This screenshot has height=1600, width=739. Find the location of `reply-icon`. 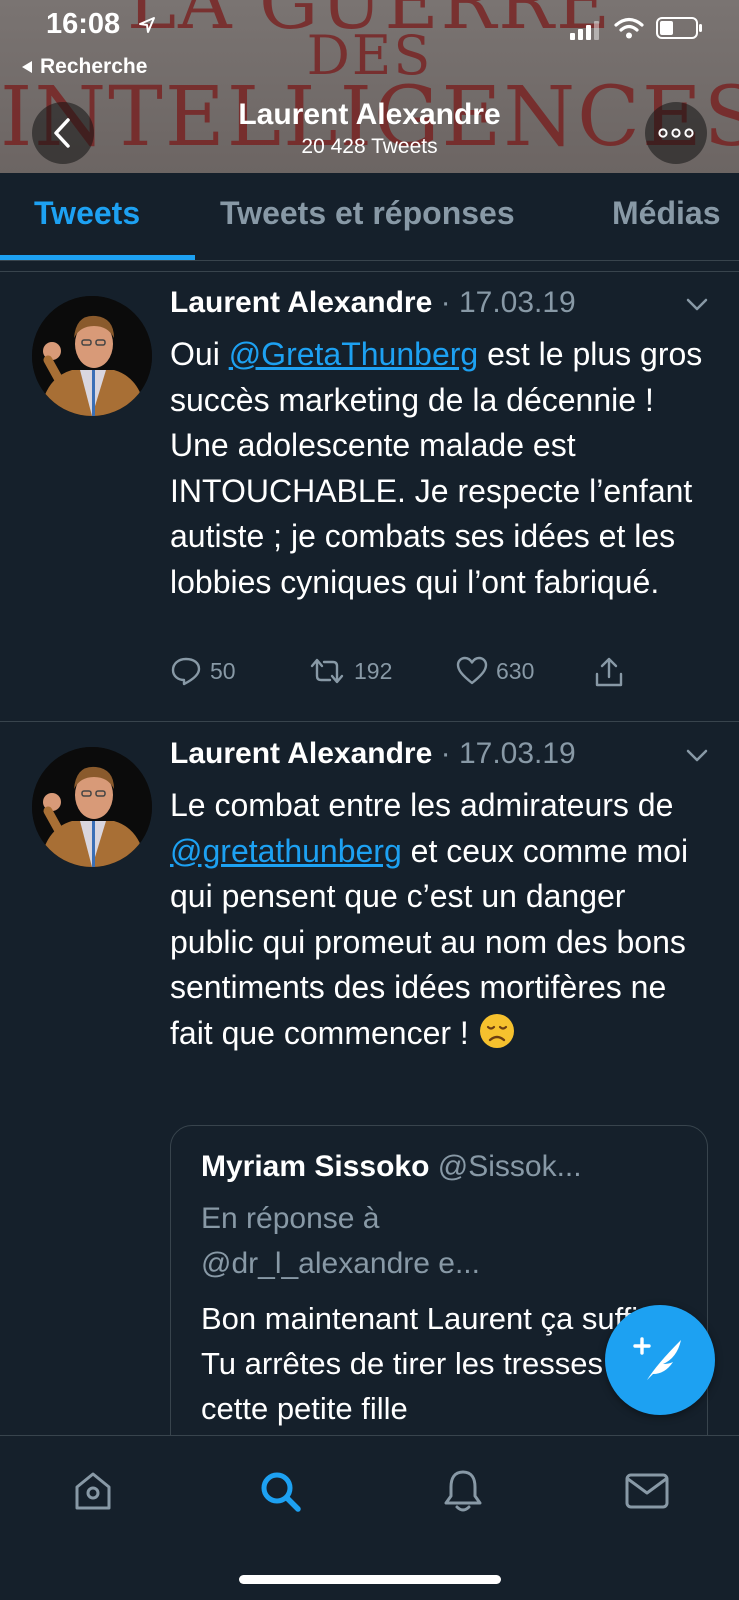

reply-icon is located at coordinates (186, 671).